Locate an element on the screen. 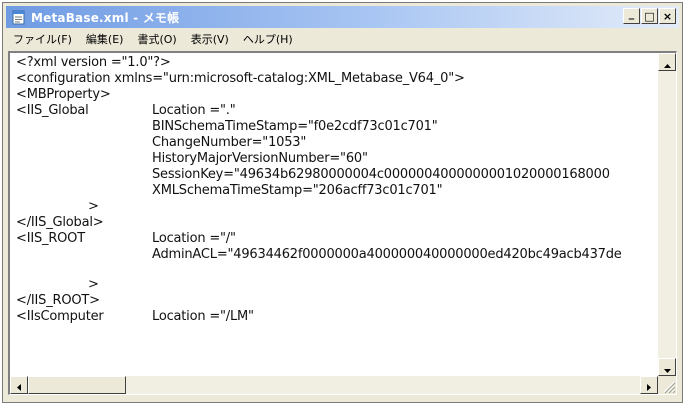 The width and height of the screenshot is (687, 407). maximize-button: □ is located at coordinates (649, 16).